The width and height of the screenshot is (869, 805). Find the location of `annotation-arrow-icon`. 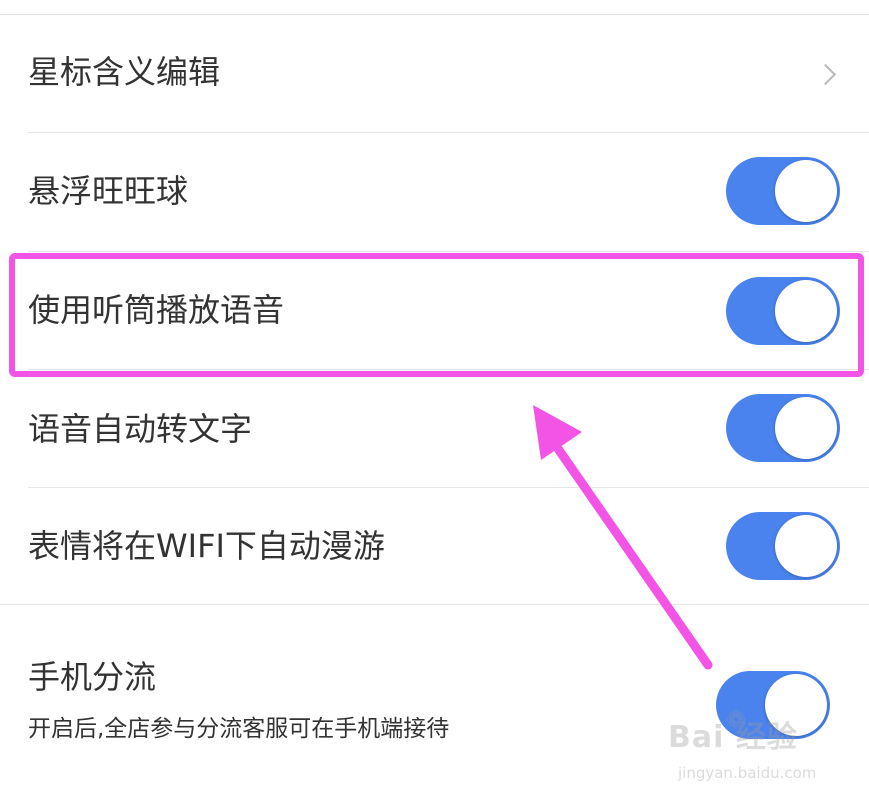

annotation-arrow-icon is located at coordinates (623, 537).